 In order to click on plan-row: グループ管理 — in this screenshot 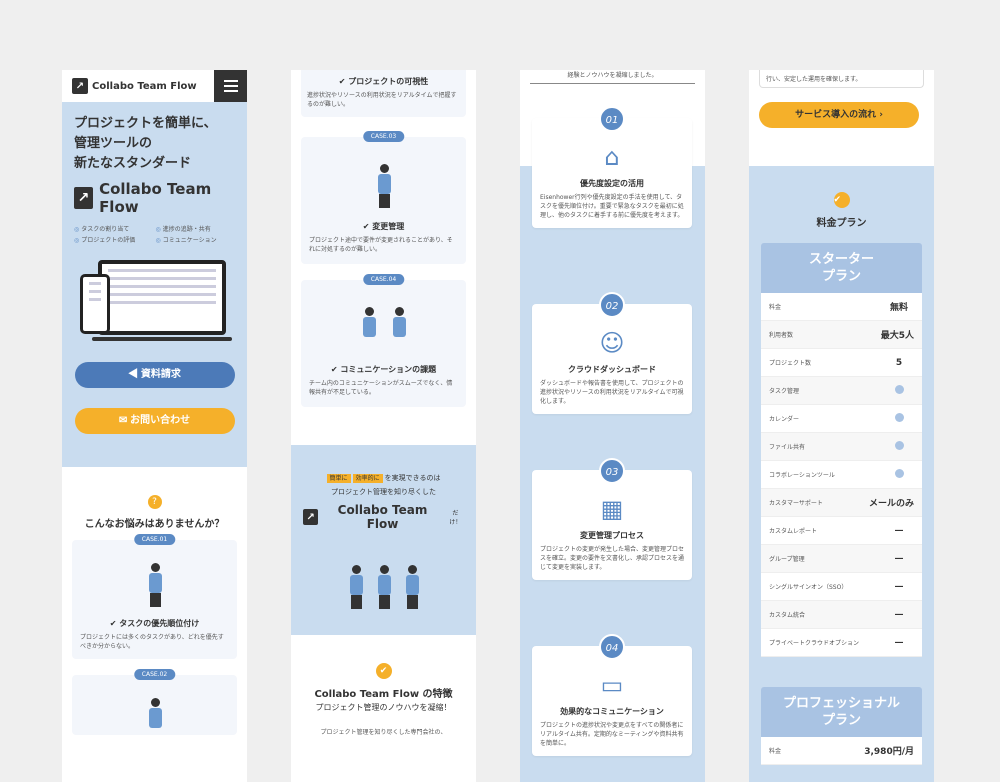, I will do `click(841, 559)`.